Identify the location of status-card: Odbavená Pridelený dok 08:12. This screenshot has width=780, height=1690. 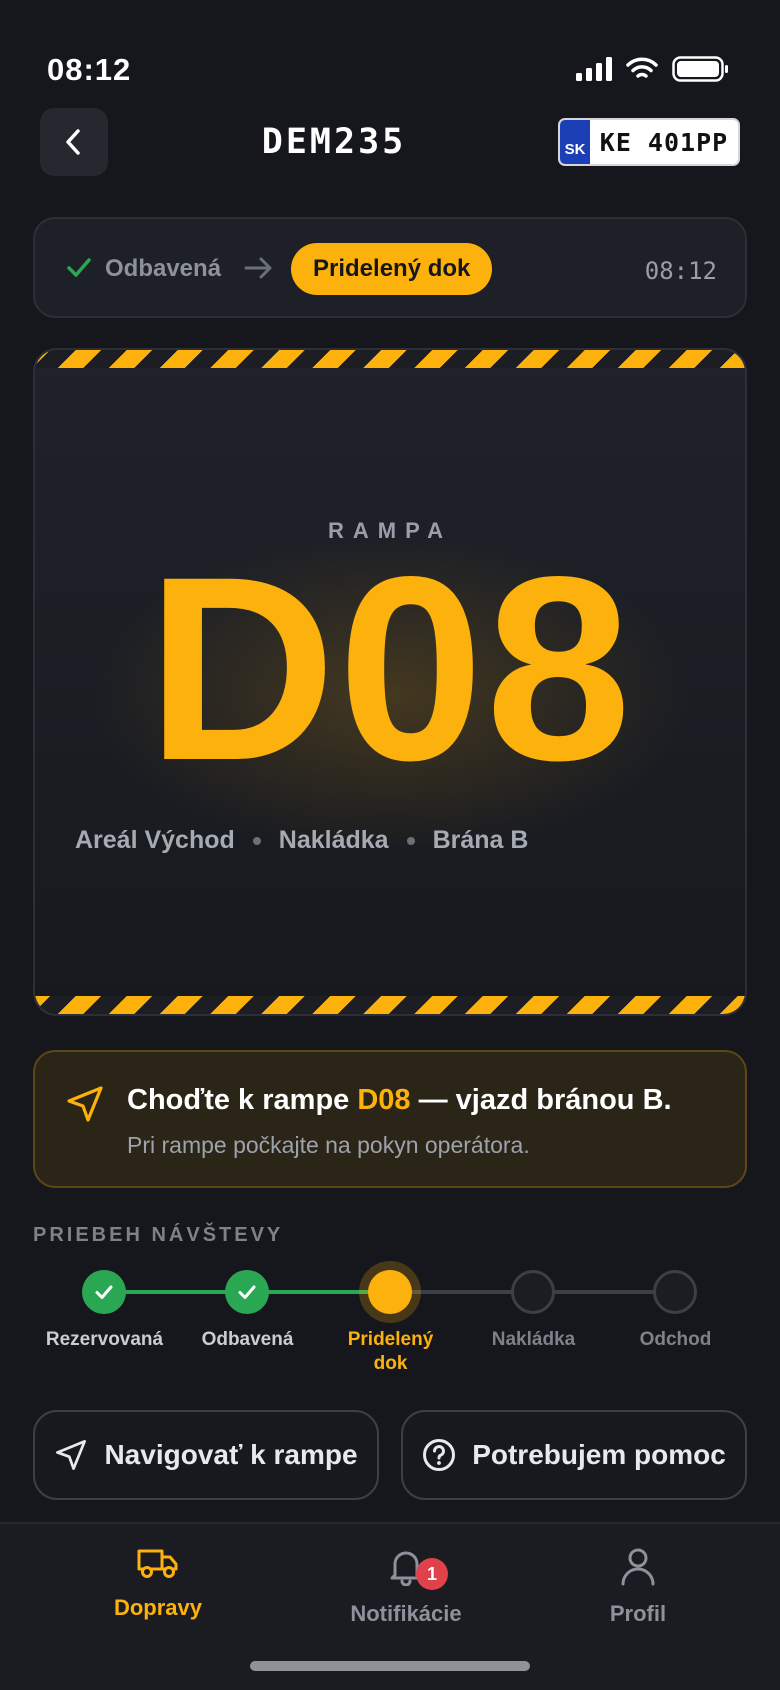
(390, 267).